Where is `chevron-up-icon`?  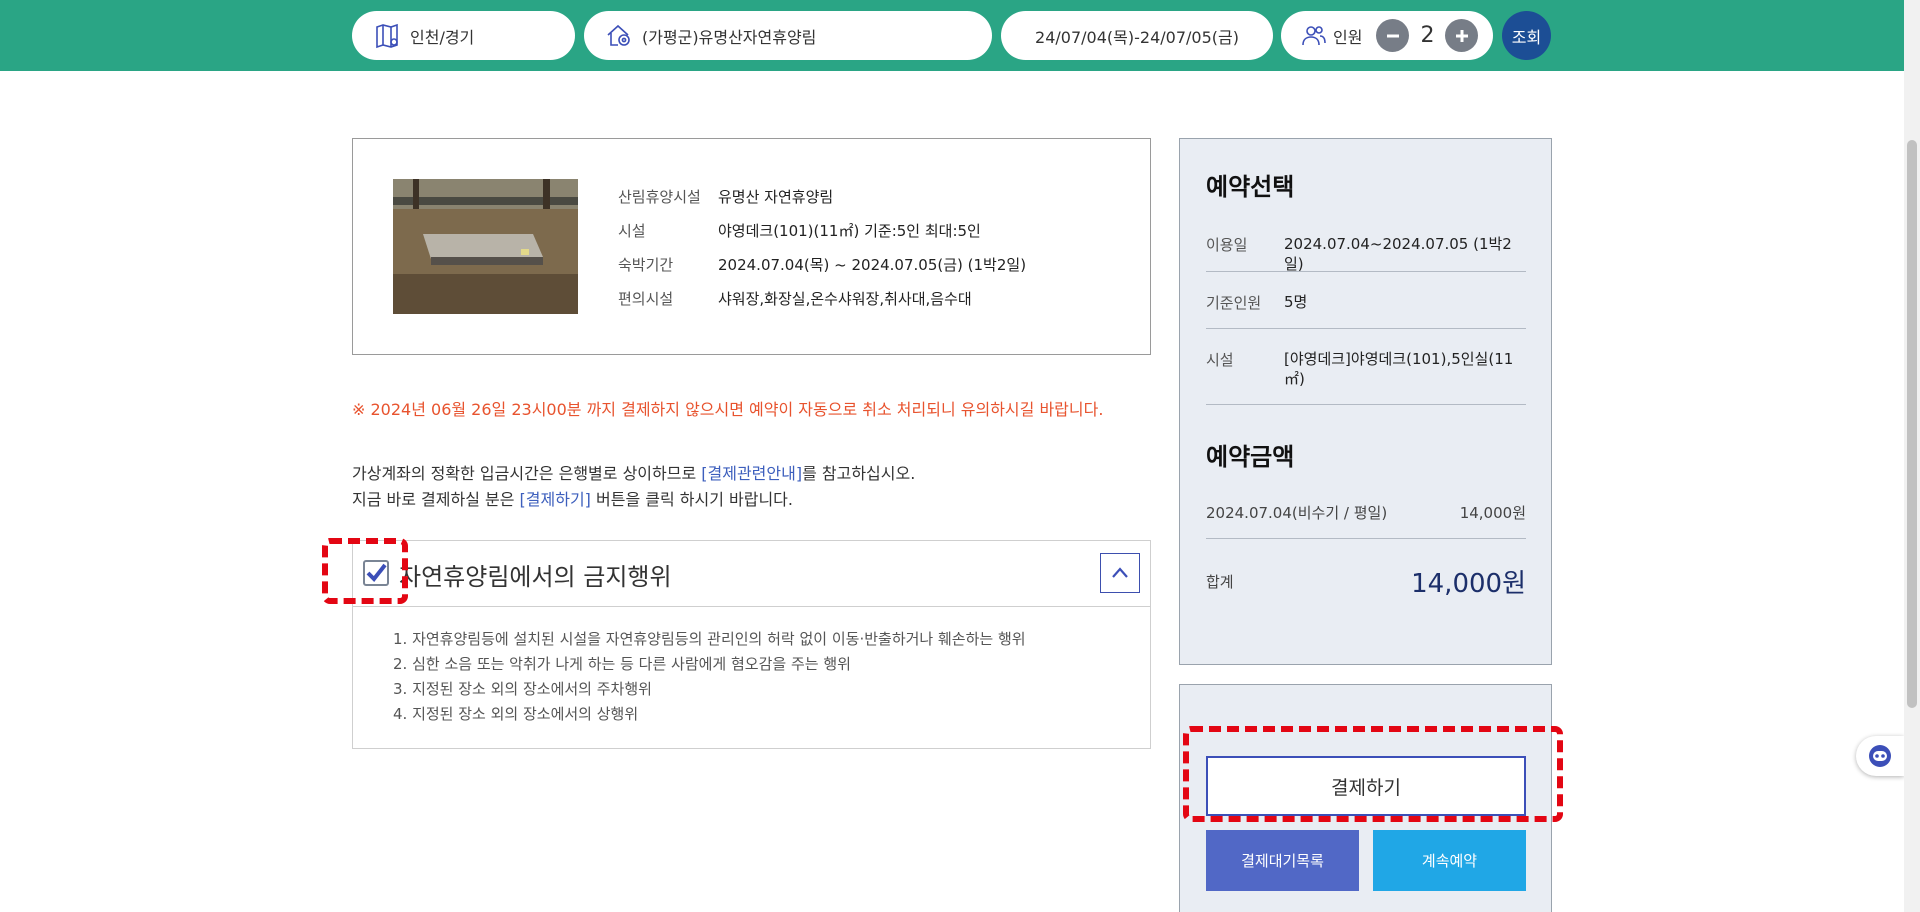
chevron-up-icon is located at coordinates (1120, 572).